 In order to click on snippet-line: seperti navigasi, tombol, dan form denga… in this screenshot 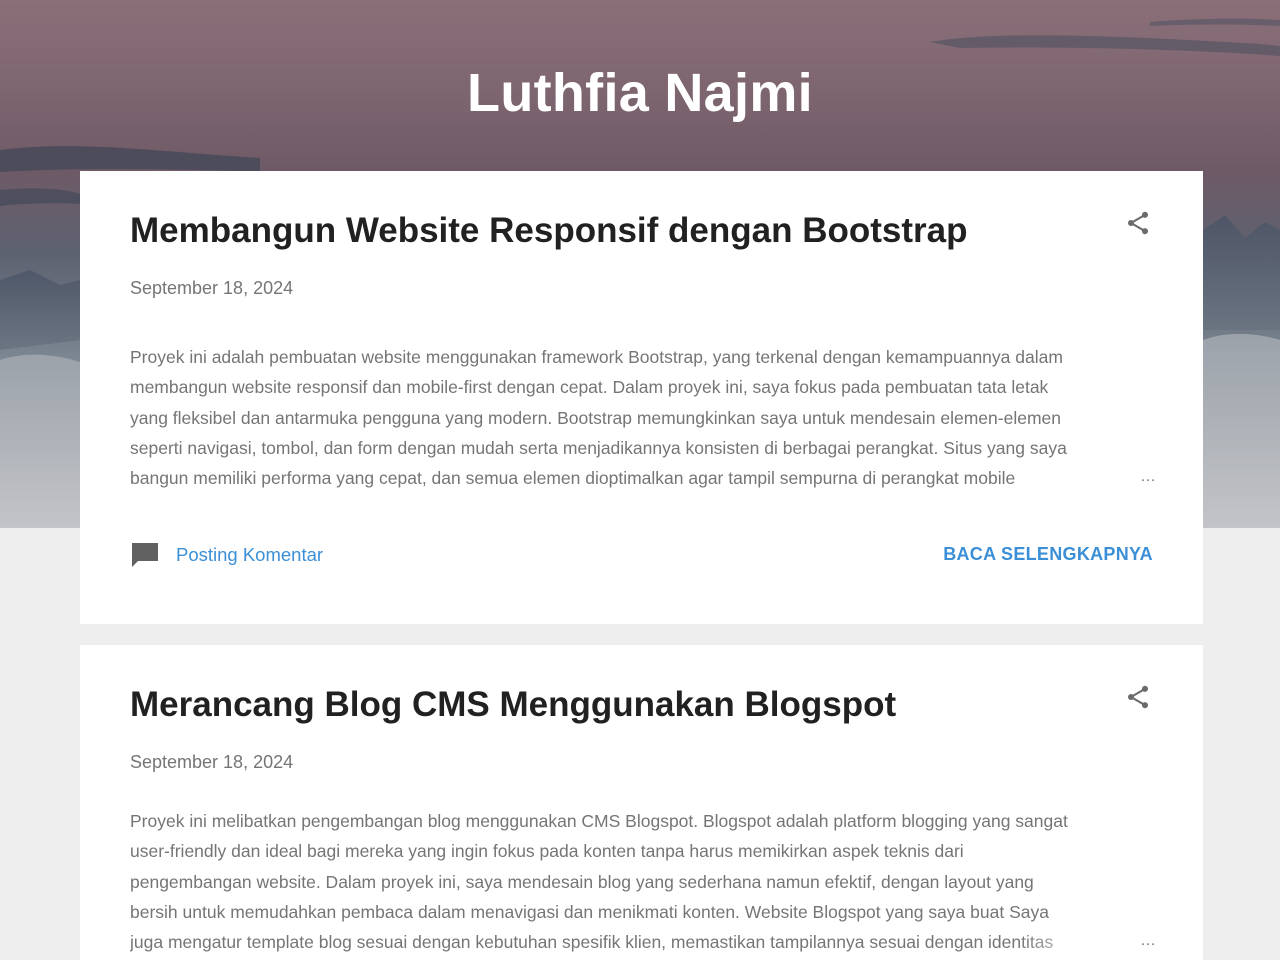, I will do `click(598, 447)`.